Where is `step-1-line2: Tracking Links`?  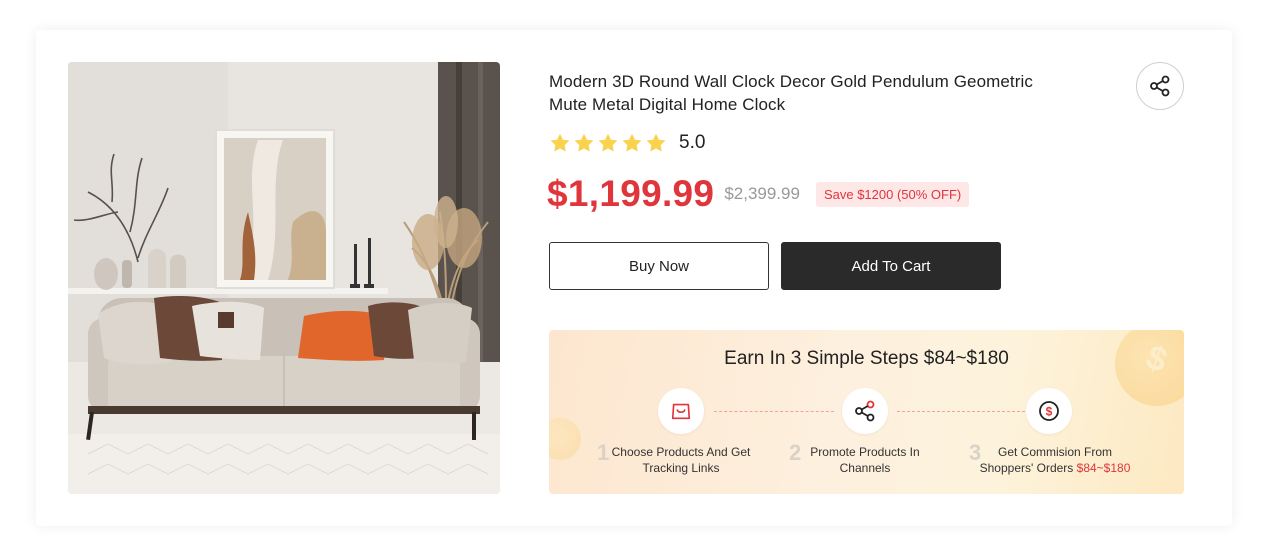 step-1-line2: Tracking Links is located at coordinates (681, 468).